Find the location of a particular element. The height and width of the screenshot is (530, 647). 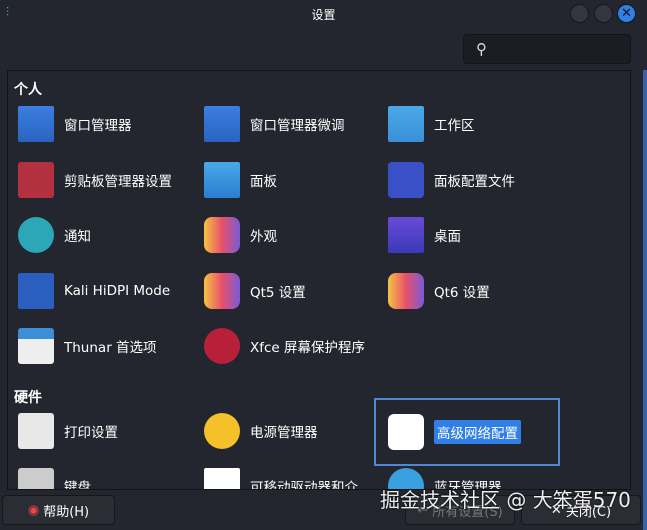

settings-item: 面板配置文件 is located at coordinates (449, 180).